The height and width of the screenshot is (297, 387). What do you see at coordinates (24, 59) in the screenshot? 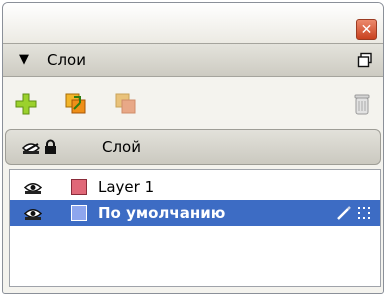
I see `collapse-triangle-icon: ▼` at bounding box center [24, 59].